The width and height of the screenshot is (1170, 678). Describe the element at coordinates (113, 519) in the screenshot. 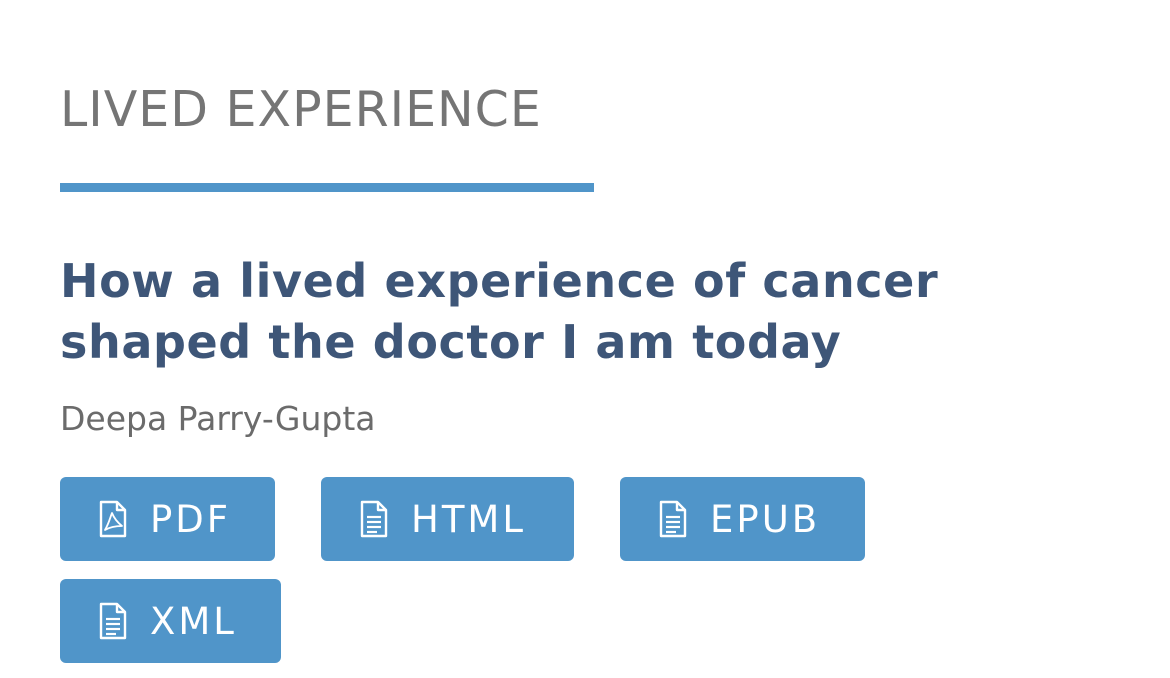

I see `pdf-file-icon` at that location.